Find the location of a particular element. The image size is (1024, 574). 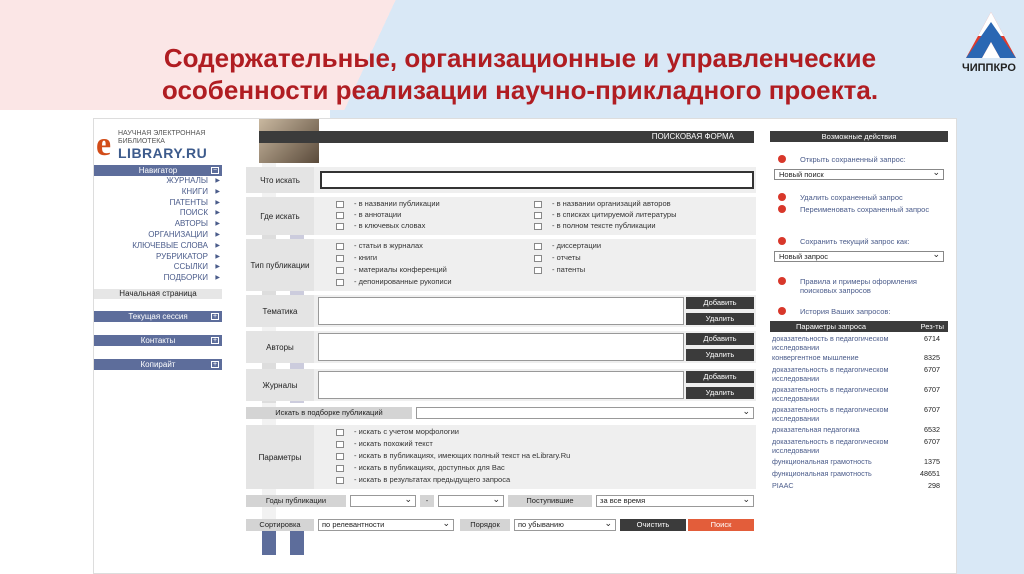

history-link: История Ваших запросов: is located at coordinates (860, 311).